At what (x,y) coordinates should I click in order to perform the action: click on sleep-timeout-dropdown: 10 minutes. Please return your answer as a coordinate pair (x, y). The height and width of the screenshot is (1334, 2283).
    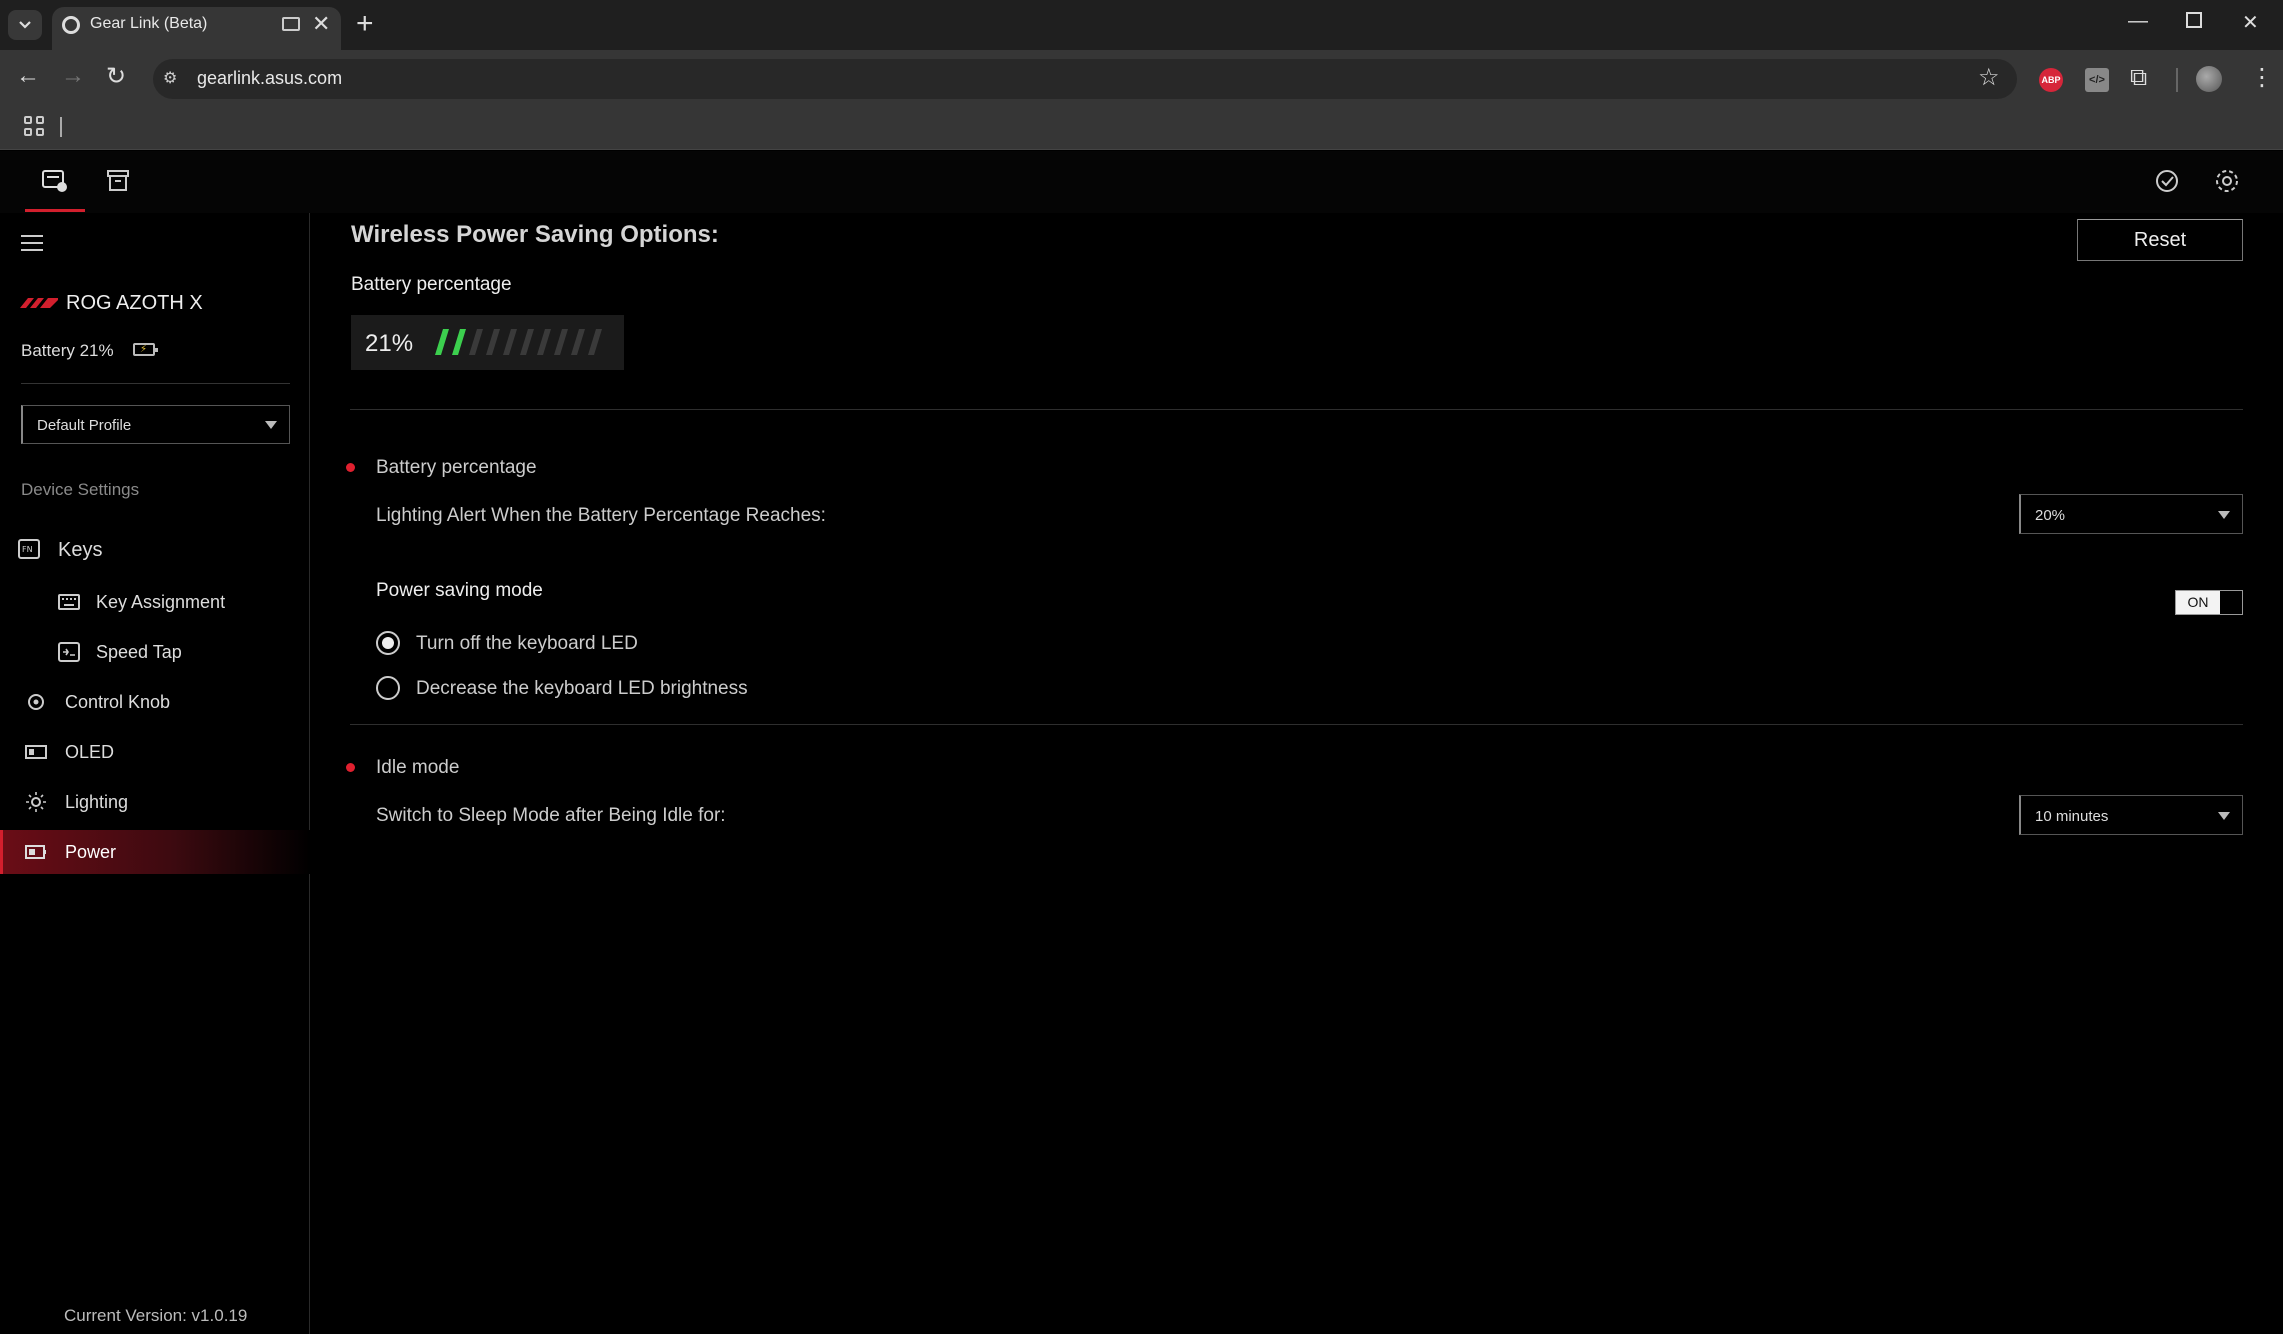
    Looking at the image, I should click on (2131, 815).